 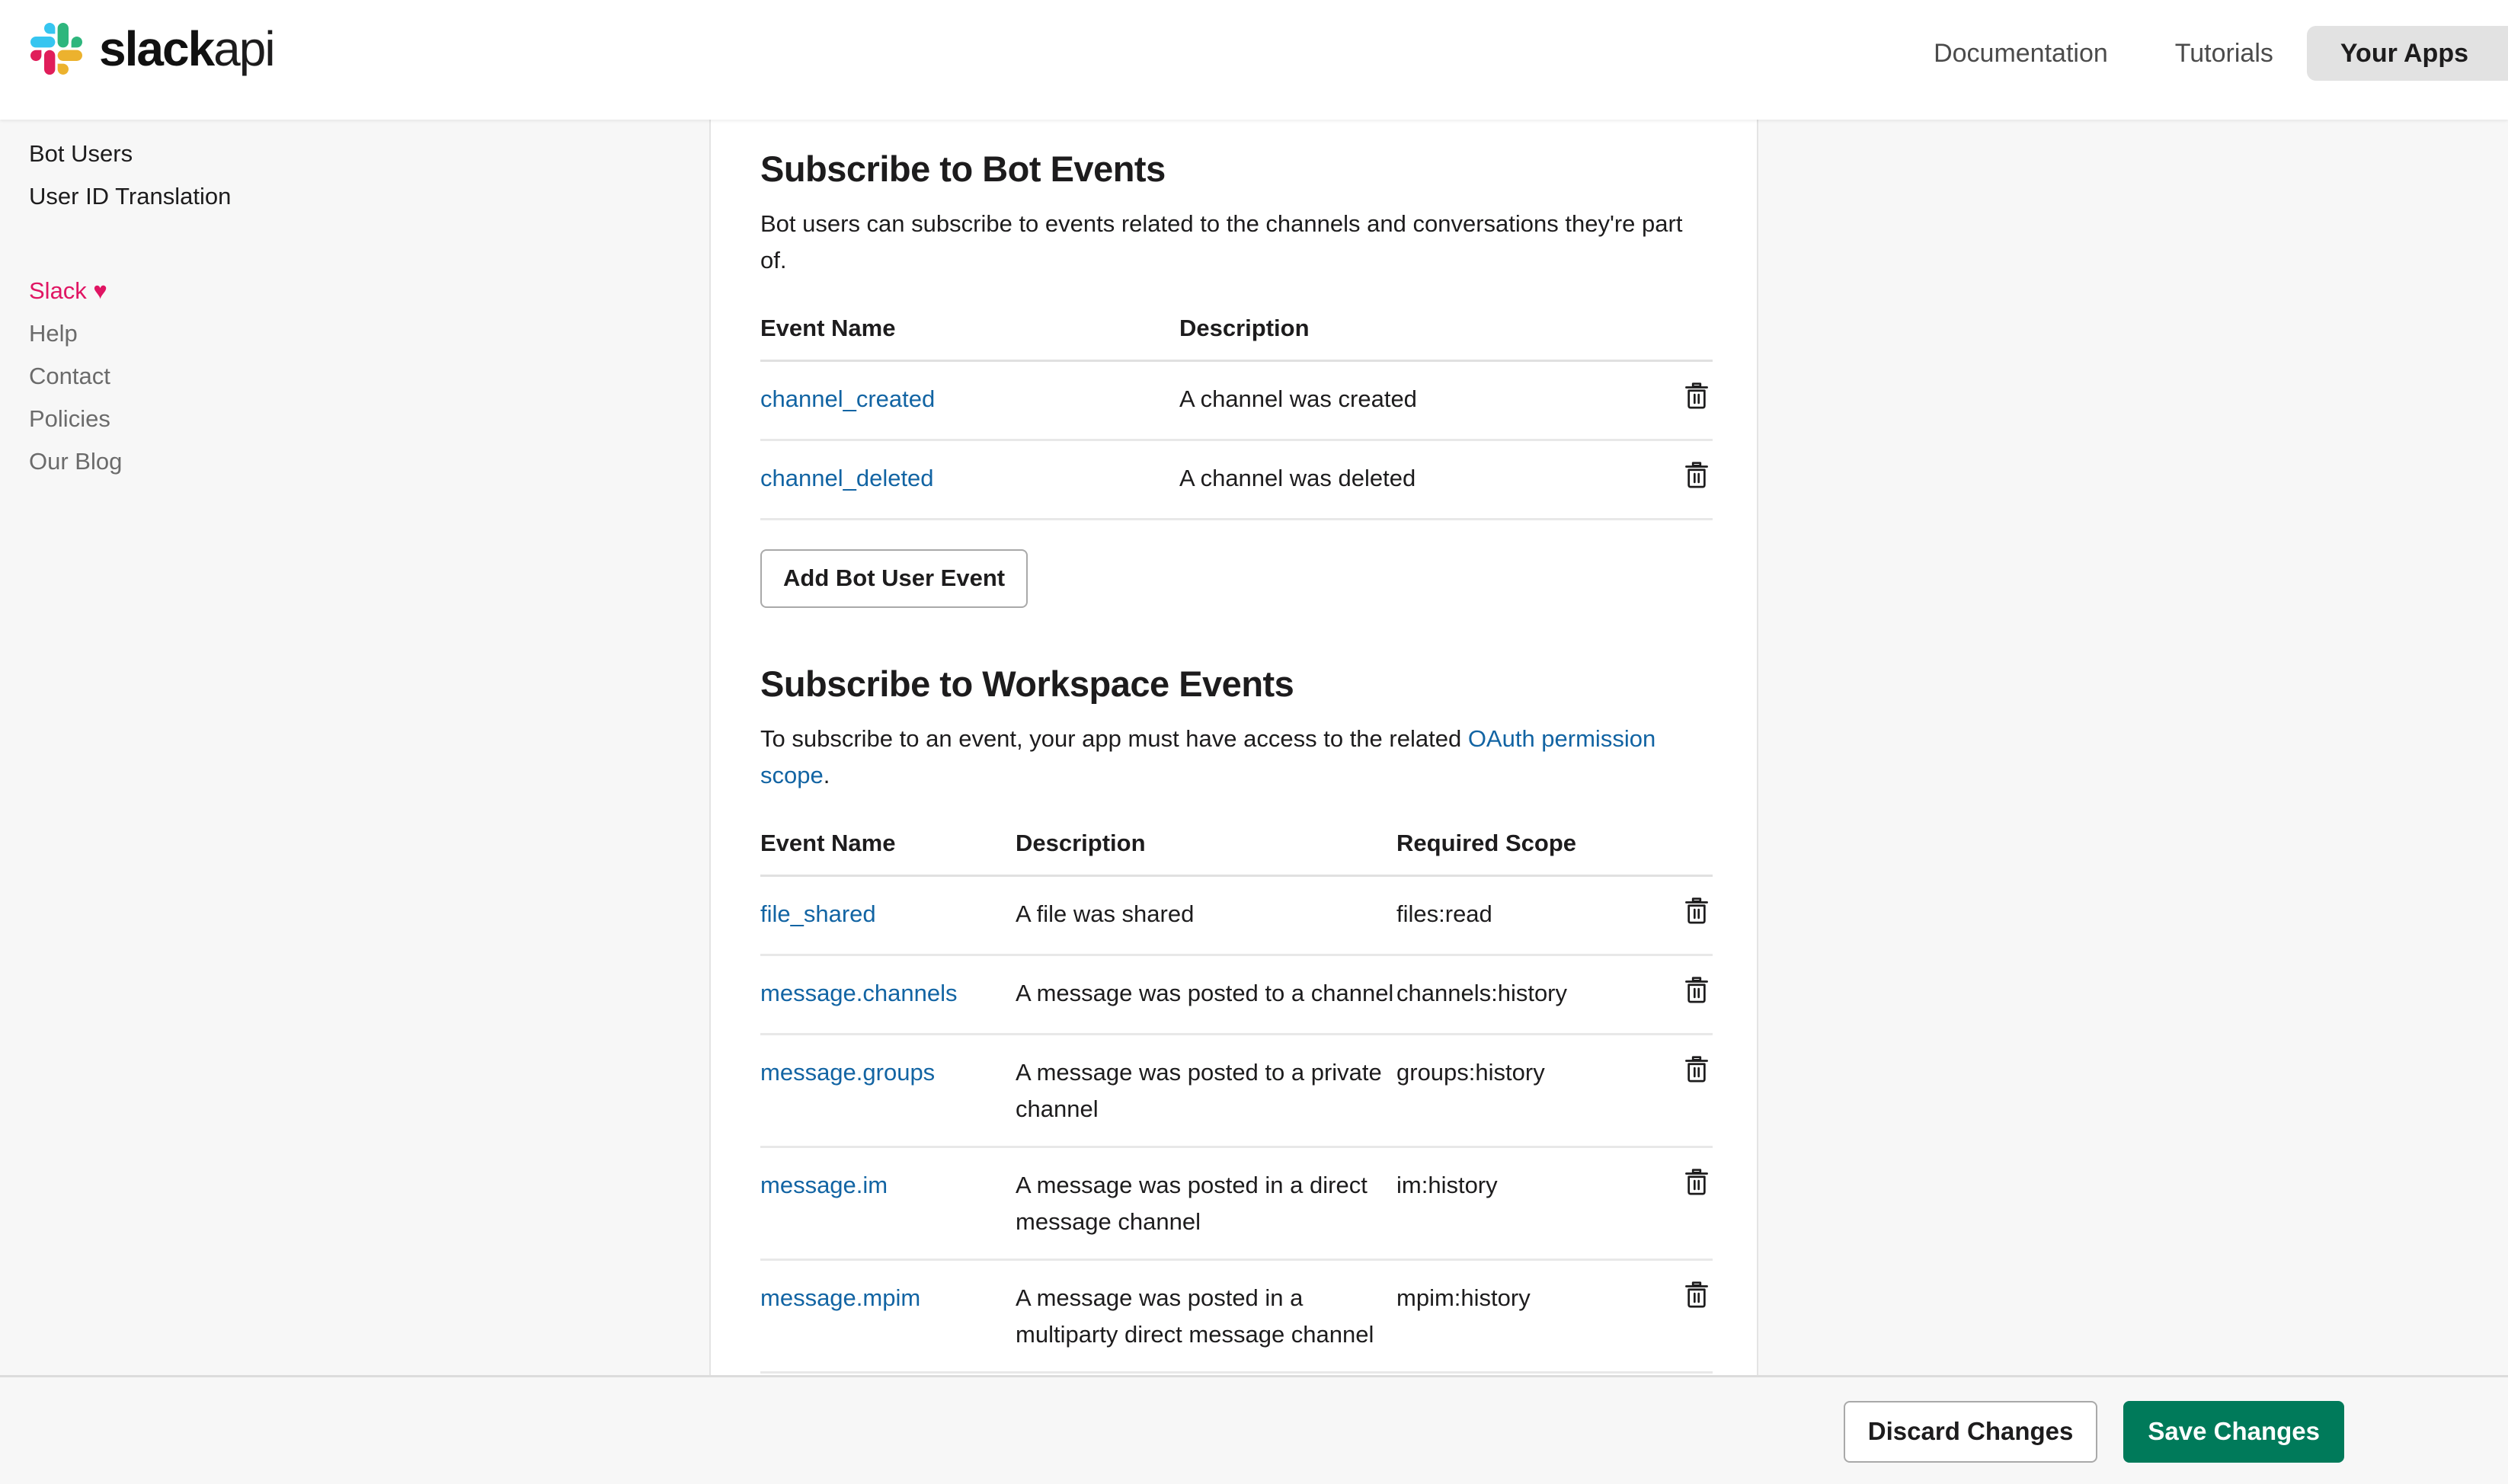 What do you see at coordinates (826, 775) in the screenshot?
I see `workspace-events-desc-period: .` at bounding box center [826, 775].